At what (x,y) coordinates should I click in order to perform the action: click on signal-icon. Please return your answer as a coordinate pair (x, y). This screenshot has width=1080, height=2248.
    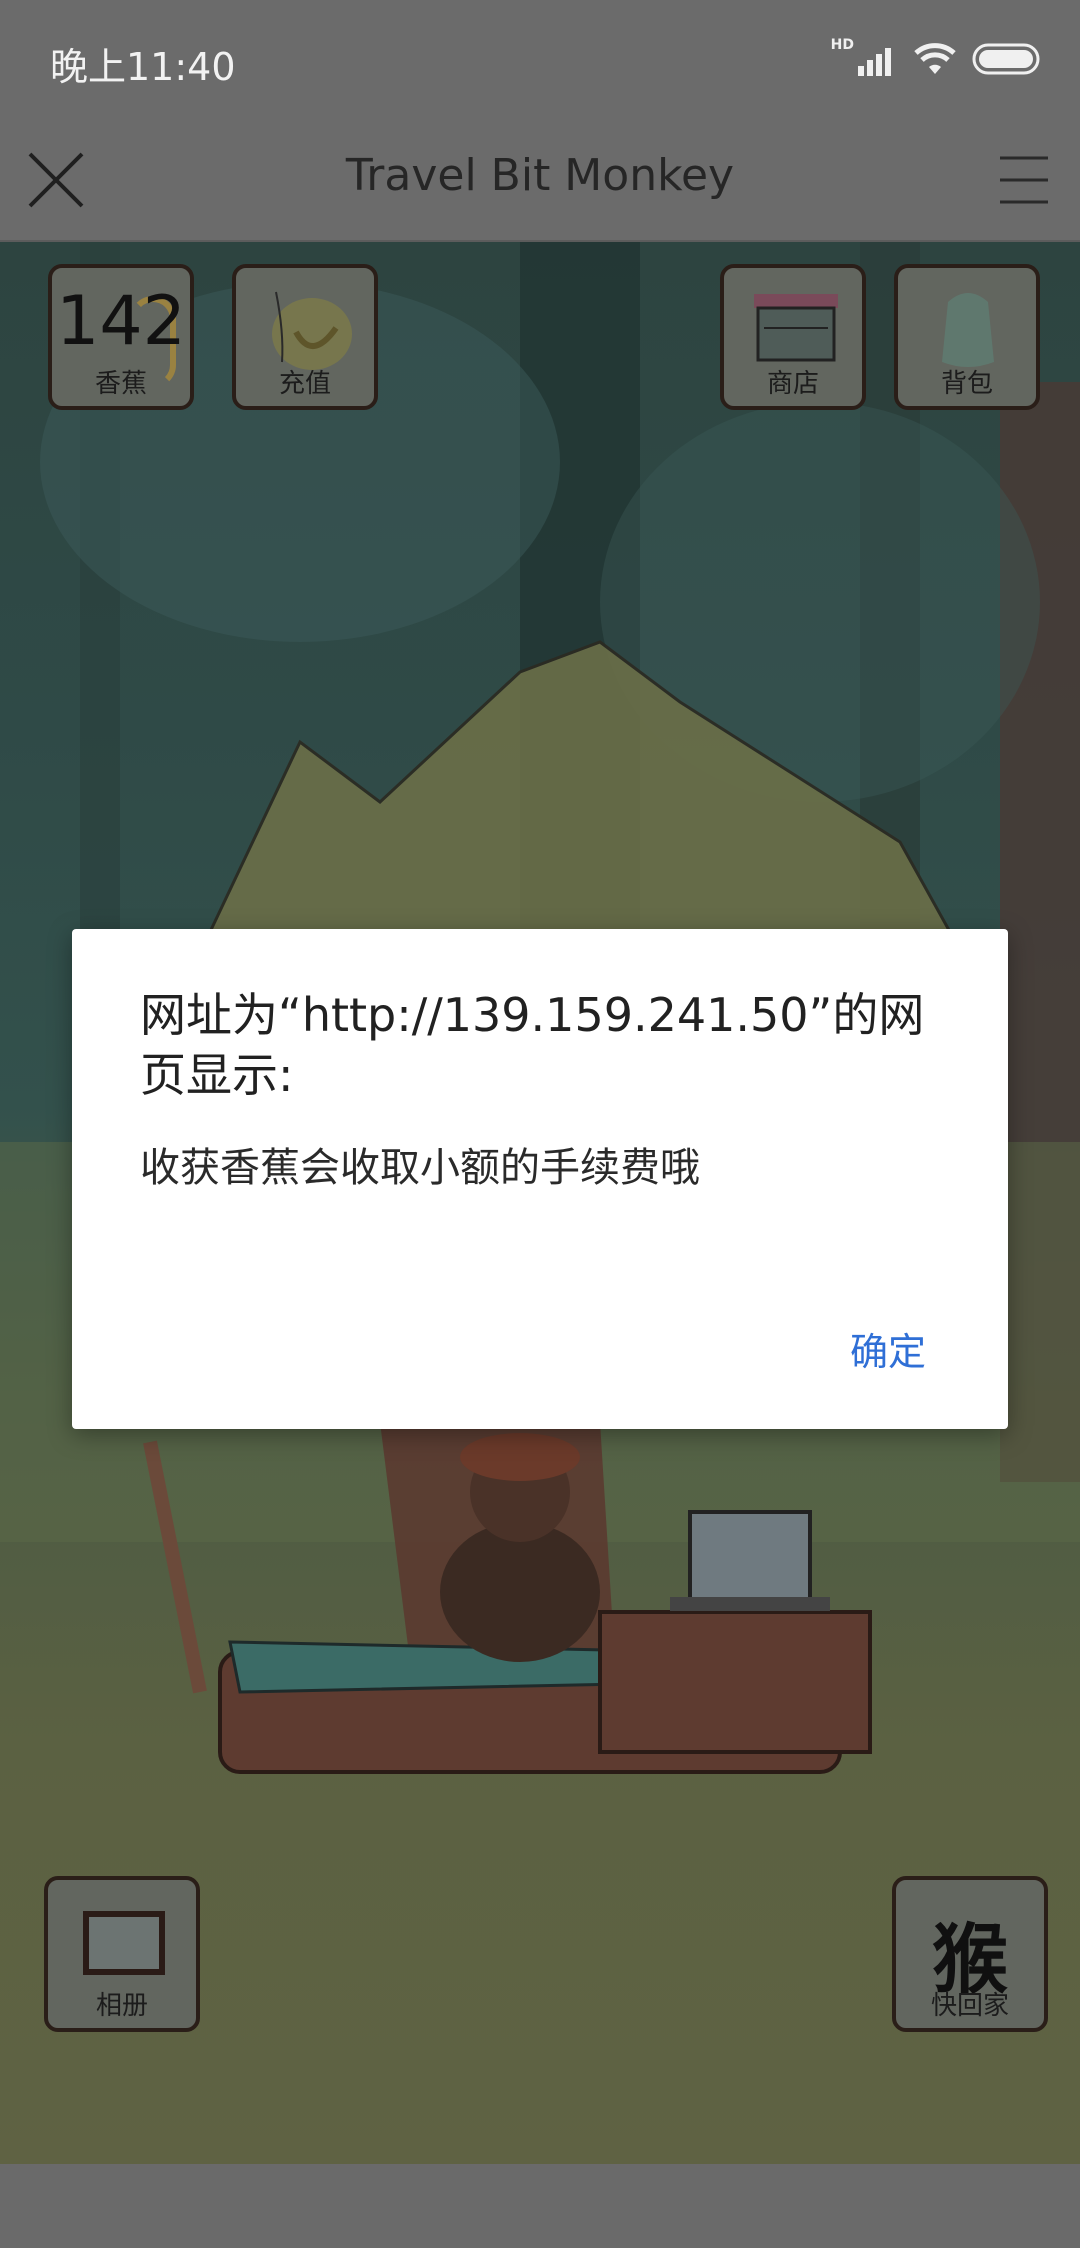
    Looking at the image, I should click on (874, 62).